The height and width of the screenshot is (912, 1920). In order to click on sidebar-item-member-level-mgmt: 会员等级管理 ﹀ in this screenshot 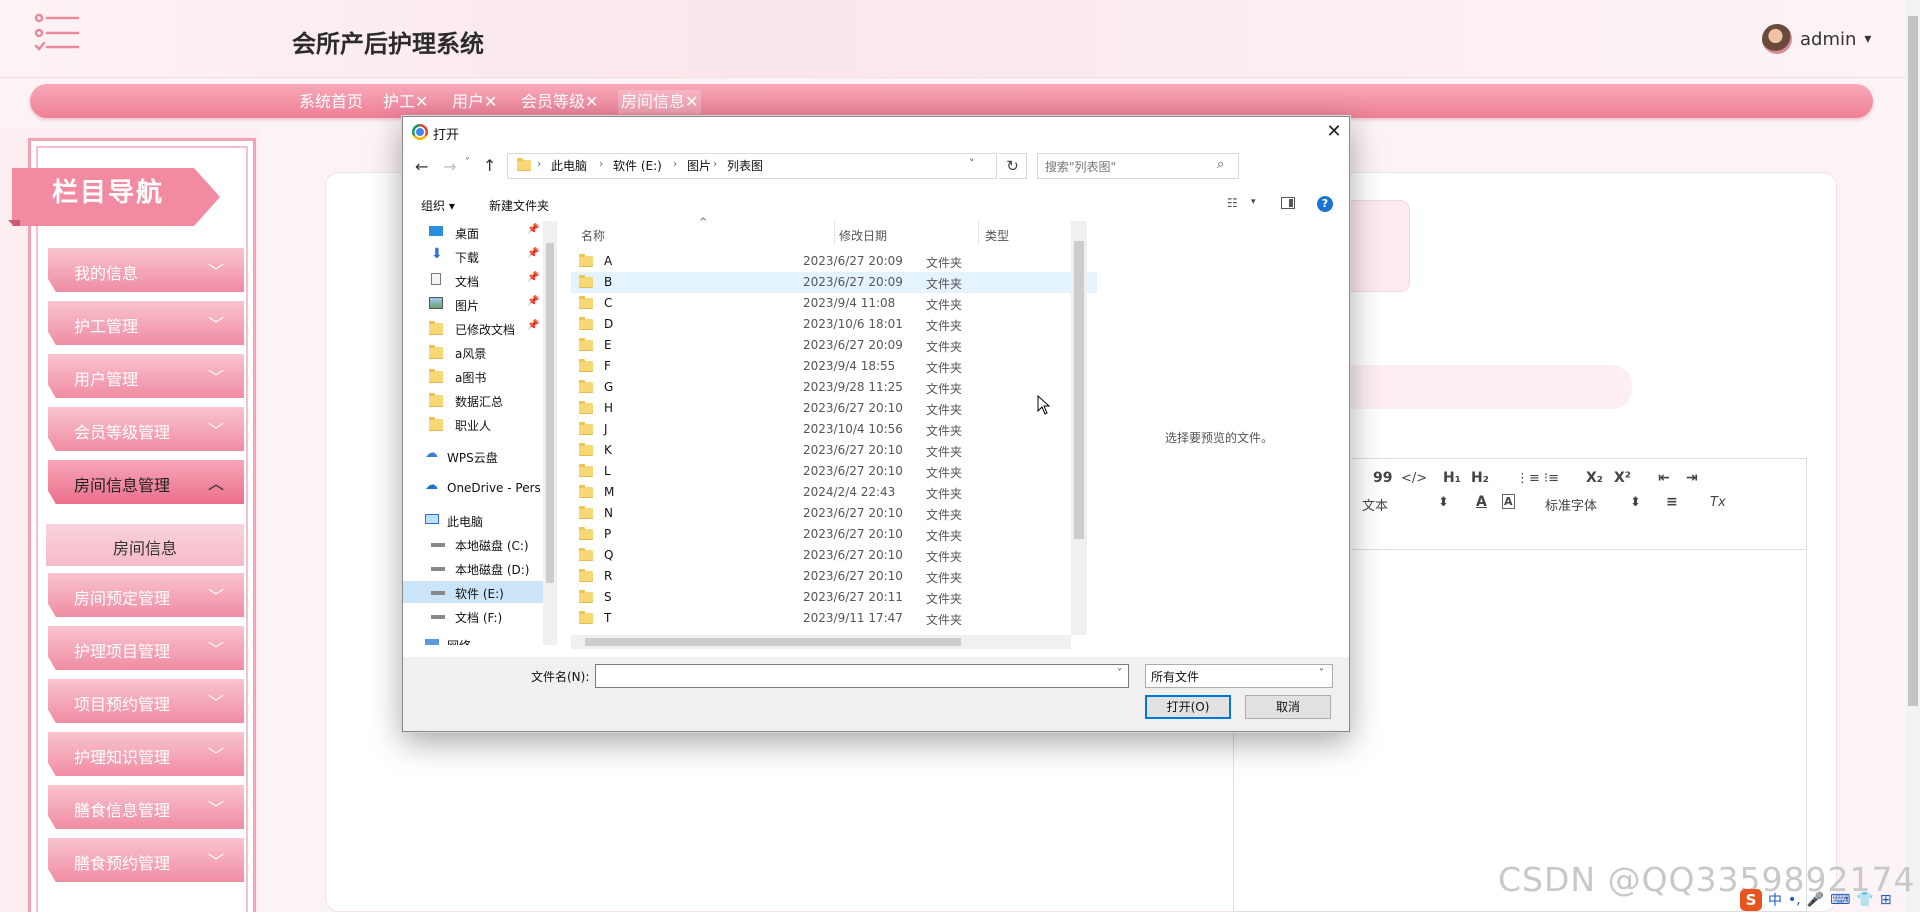, I will do `click(146, 429)`.